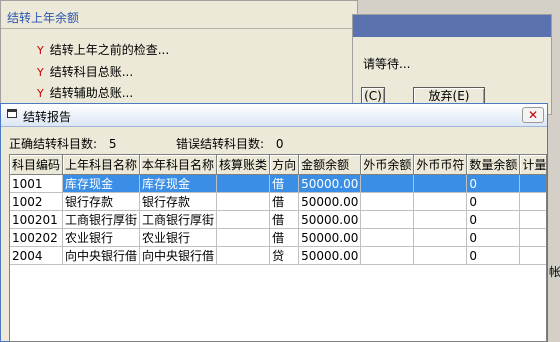  What do you see at coordinates (452, 64) in the screenshot?
I see `wait-dialog: 请等待... (C) 放弃(E)` at bounding box center [452, 64].